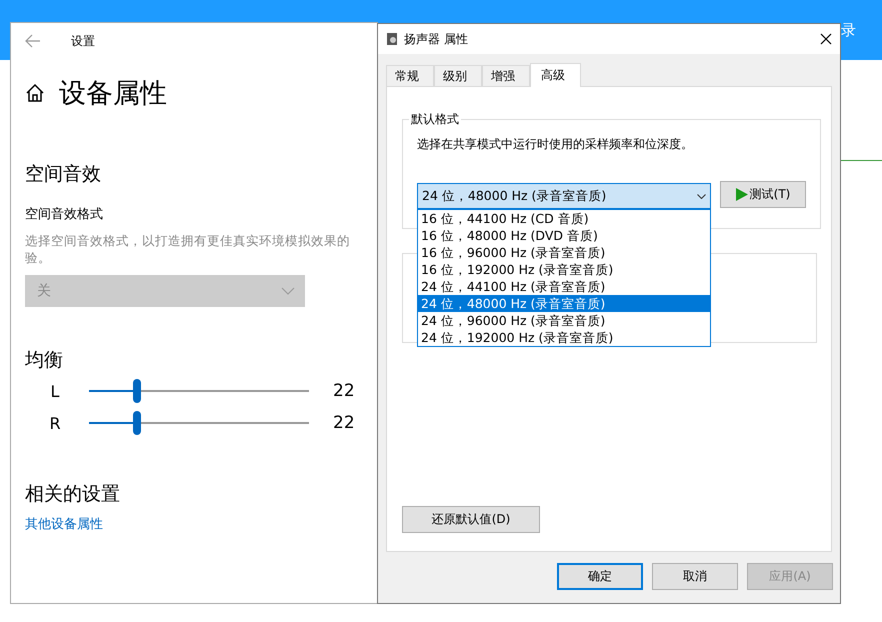  What do you see at coordinates (63, 174) in the screenshot?
I see `section-heading: 空间音效` at bounding box center [63, 174].